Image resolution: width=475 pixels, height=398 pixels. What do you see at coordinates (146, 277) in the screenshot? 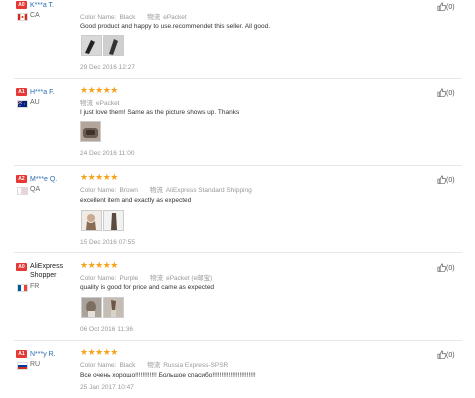
I see `review-meta: Color Name: Purple 物流 ePacket (e邮宝)` at bounding box center [146, 277].